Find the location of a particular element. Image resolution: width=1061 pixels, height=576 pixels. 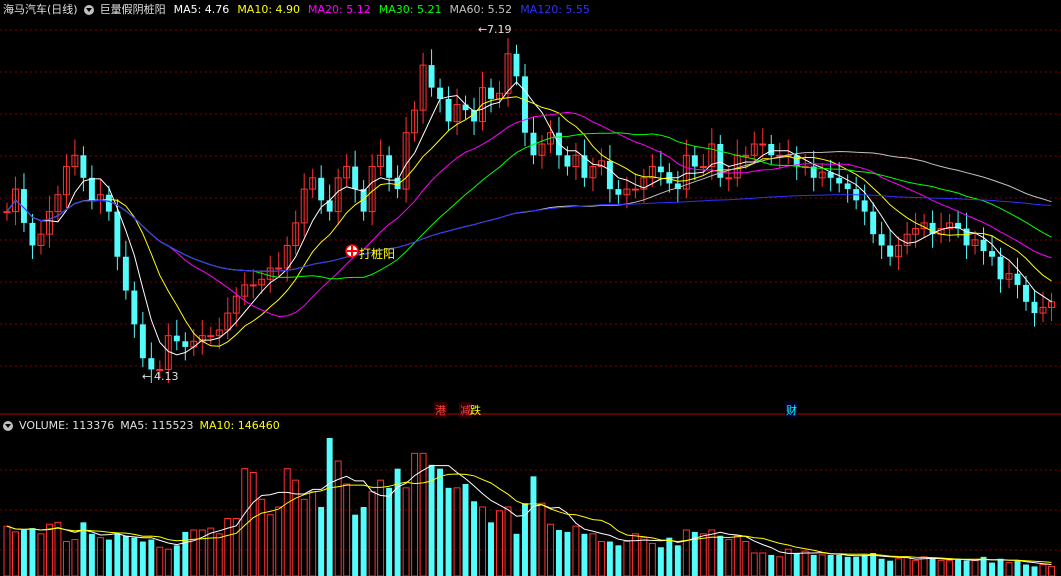

ma120-line is located at coordinates (529, 233).